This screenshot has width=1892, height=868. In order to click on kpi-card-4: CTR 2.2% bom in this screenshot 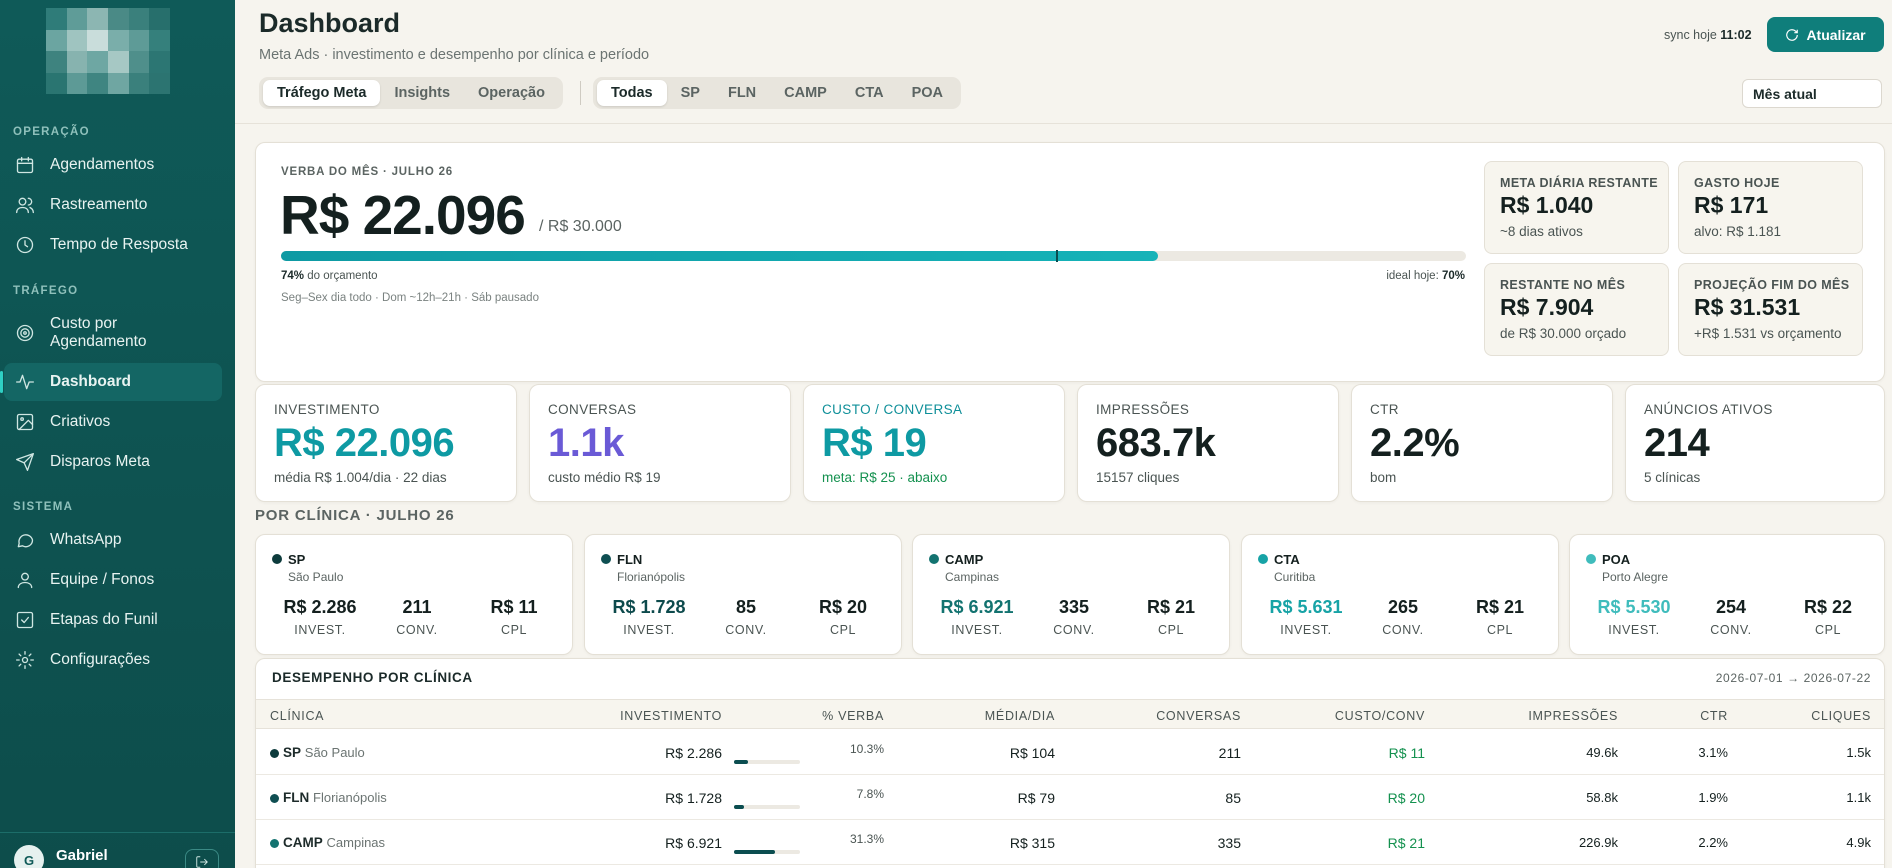, I will do `click(1482, 443)`.